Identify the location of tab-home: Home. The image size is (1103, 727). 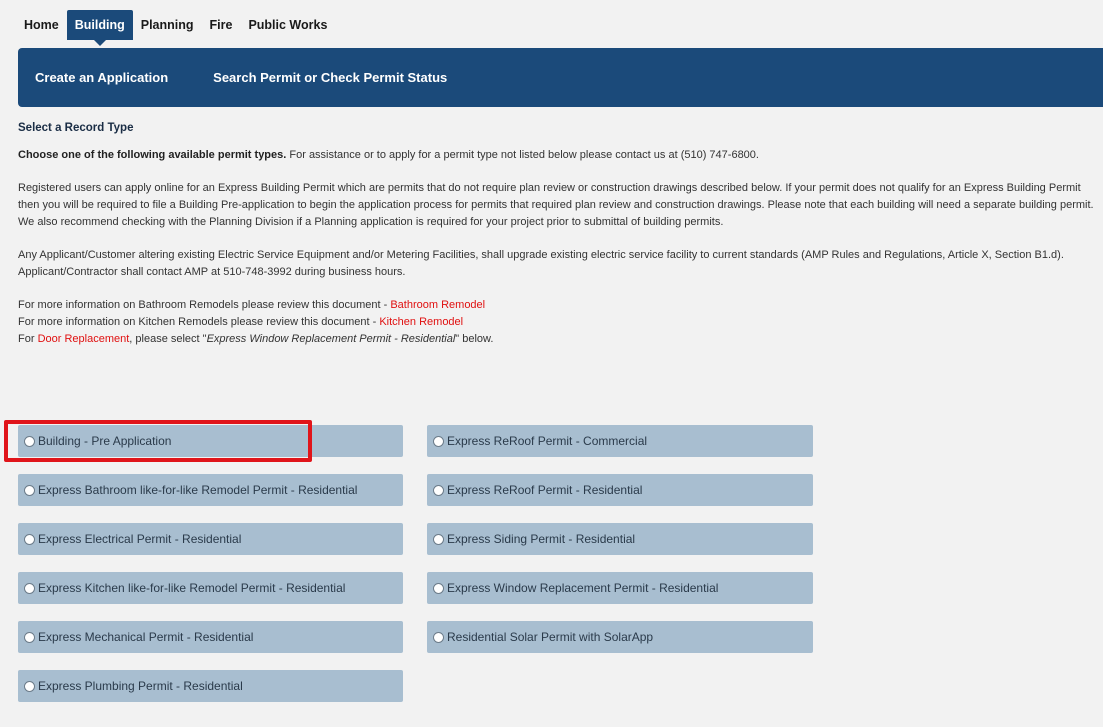
(42, 25).